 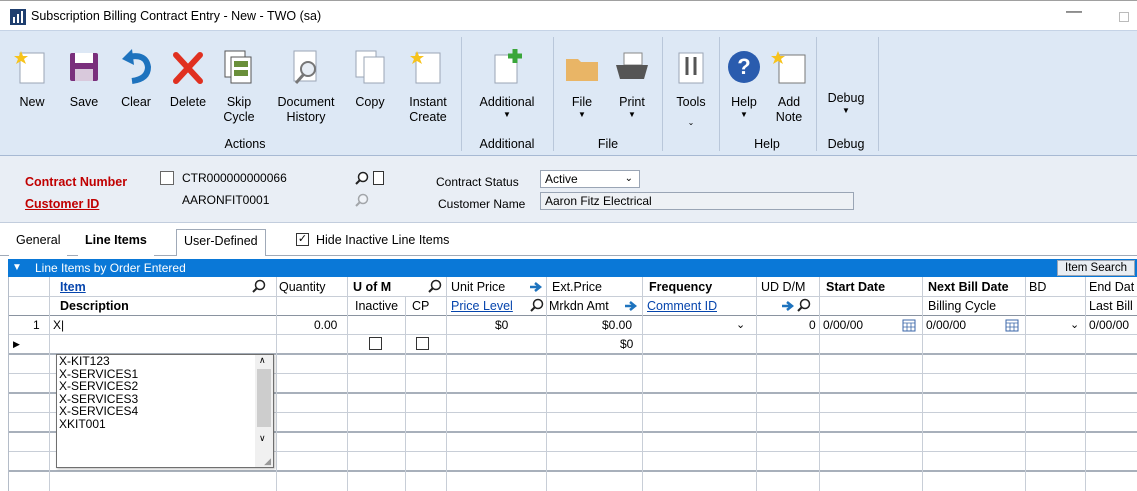 I want to click on column-header-price-level: Price Level, so click(x=482, y=306).